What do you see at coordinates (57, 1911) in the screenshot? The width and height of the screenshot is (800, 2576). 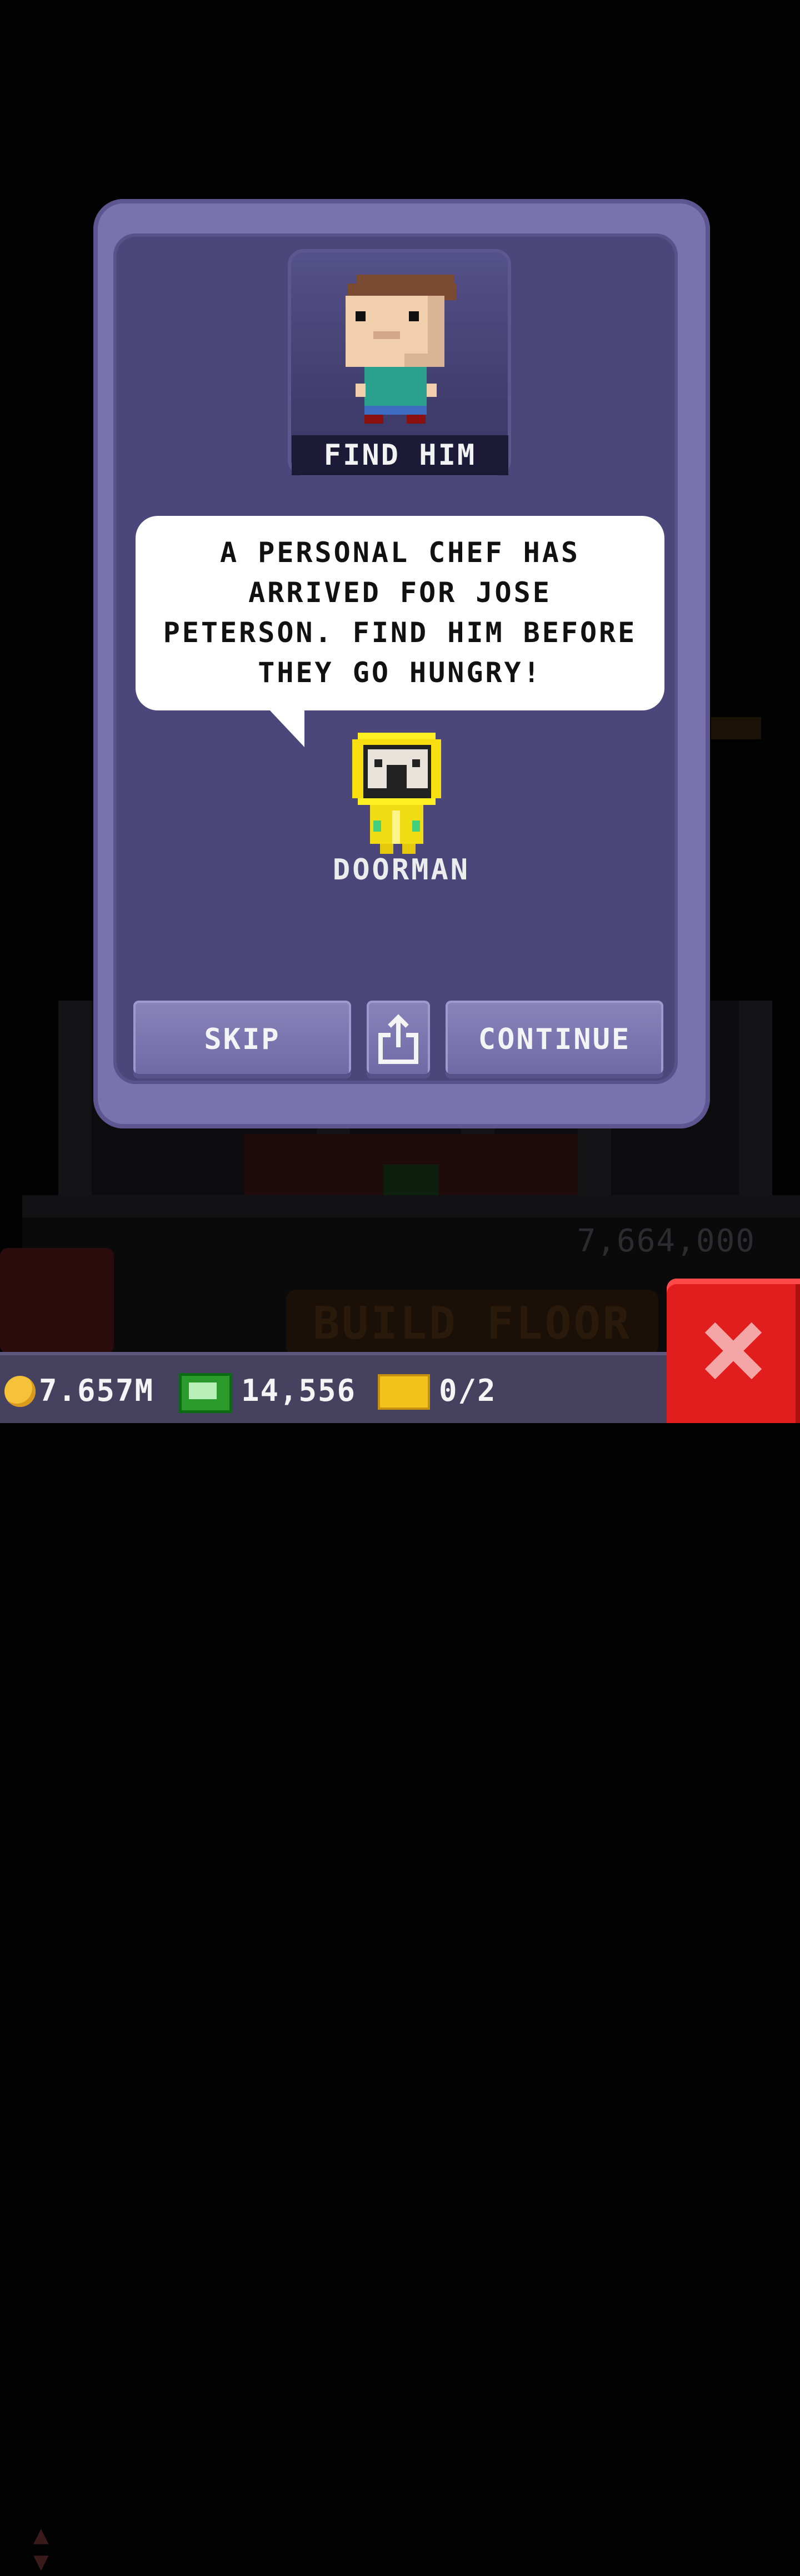 I see `elevator-button: ▲ ▼` at bounding box center [57, 1911].